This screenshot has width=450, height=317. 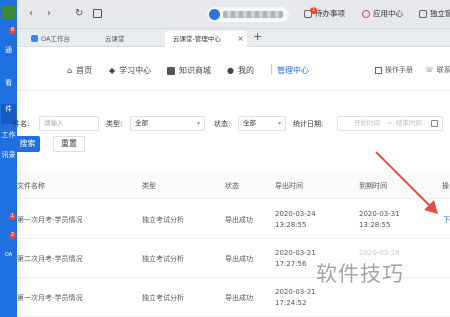 What do you see at coordinates (8, 50) in the screenshot?
I see `rail-item-messages: 通` at bounding box center [8, 50].